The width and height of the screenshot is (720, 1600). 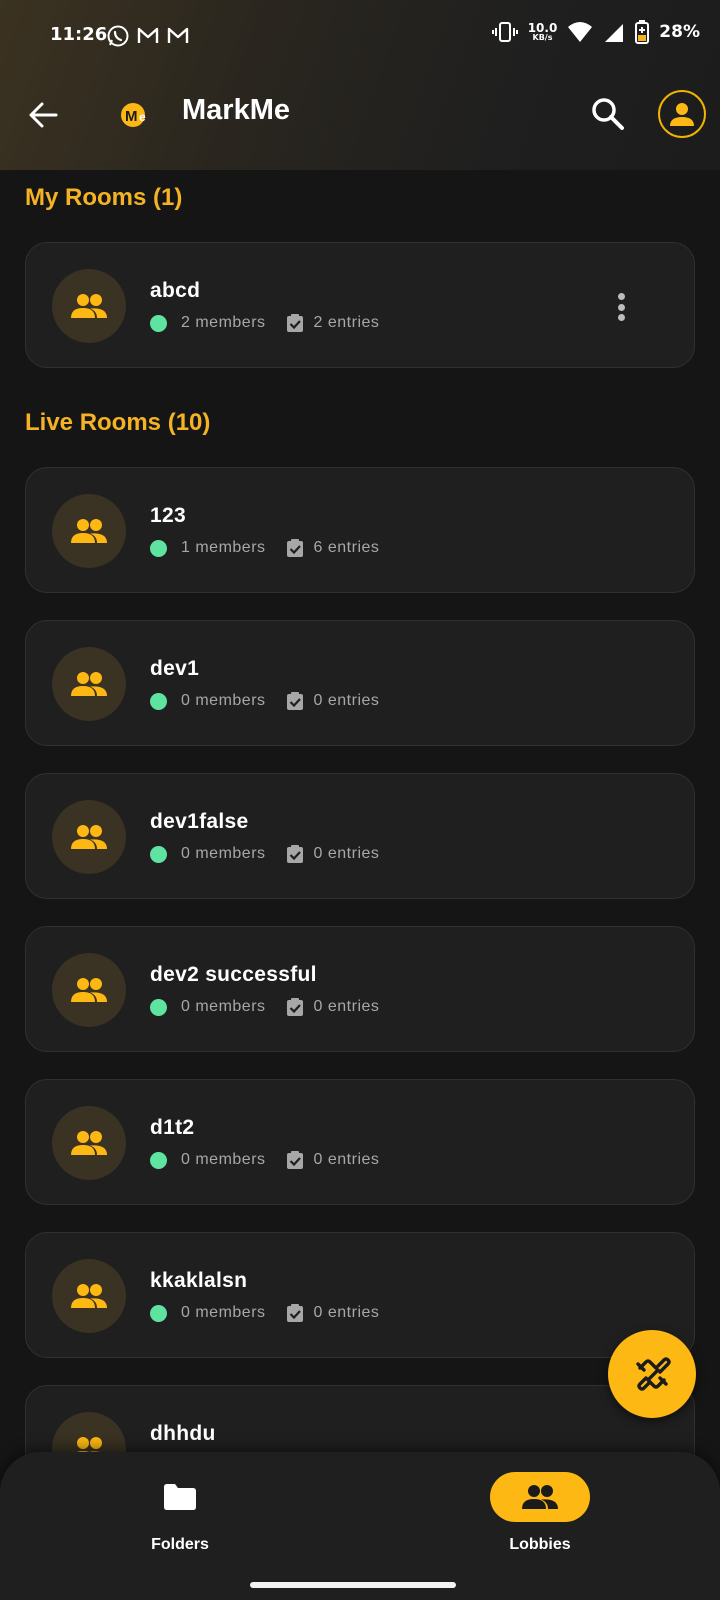 What do you see at coordinates (642, 32) in the screenshot?
I see `battery-icon` at bounding box center [642, 32].